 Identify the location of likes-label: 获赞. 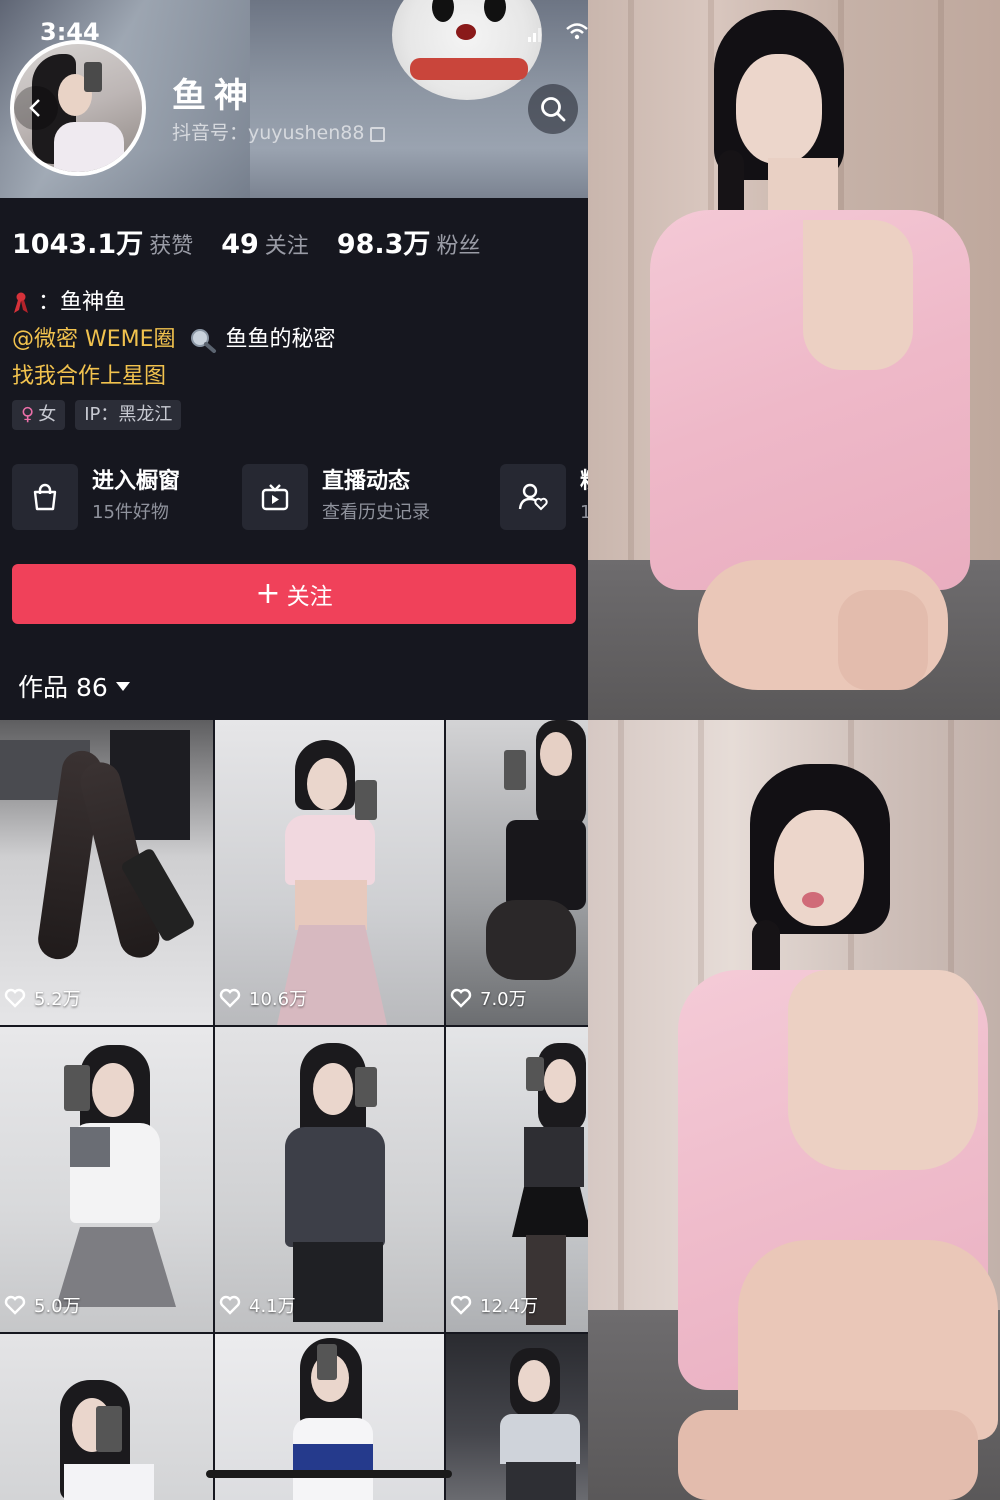
(171, 246).